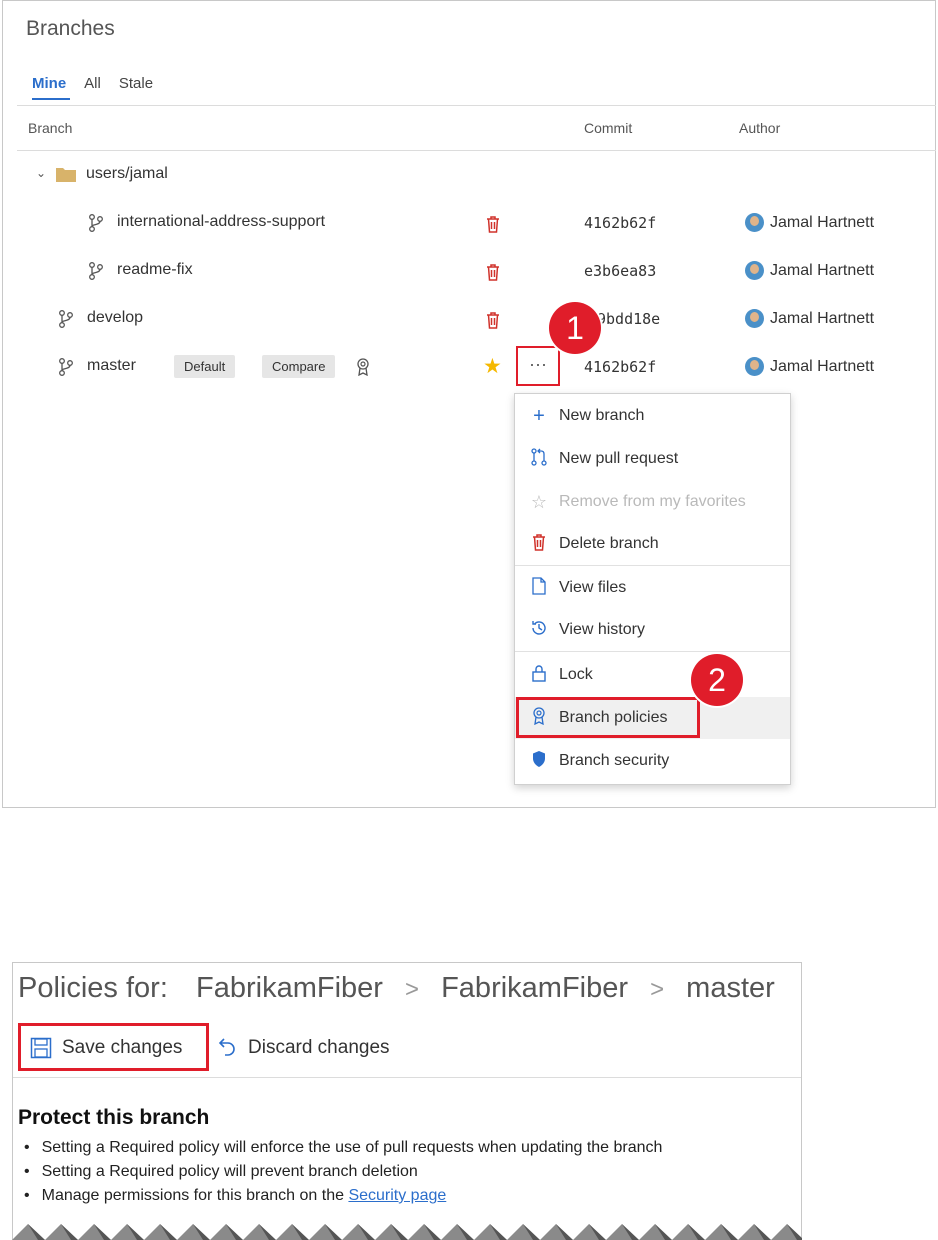 The image size is (938, 1240). Describe the element at coordinates (205, 366) in the screenshot. I see `default-badge: Default` at that location.